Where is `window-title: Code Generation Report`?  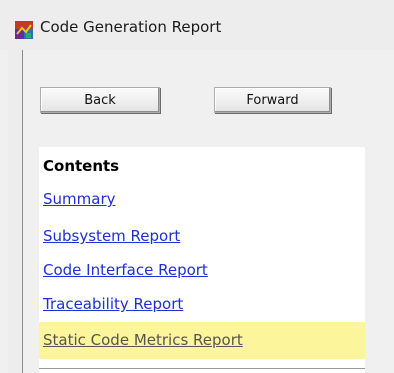 window-title: Code Generation Report is located at coordinates (131, 27).